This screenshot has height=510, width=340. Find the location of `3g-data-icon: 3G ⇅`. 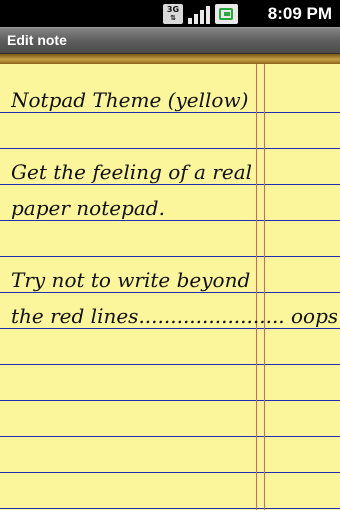

3g-data-icon: 3G ⇅ is located at coordinates (173, 13).